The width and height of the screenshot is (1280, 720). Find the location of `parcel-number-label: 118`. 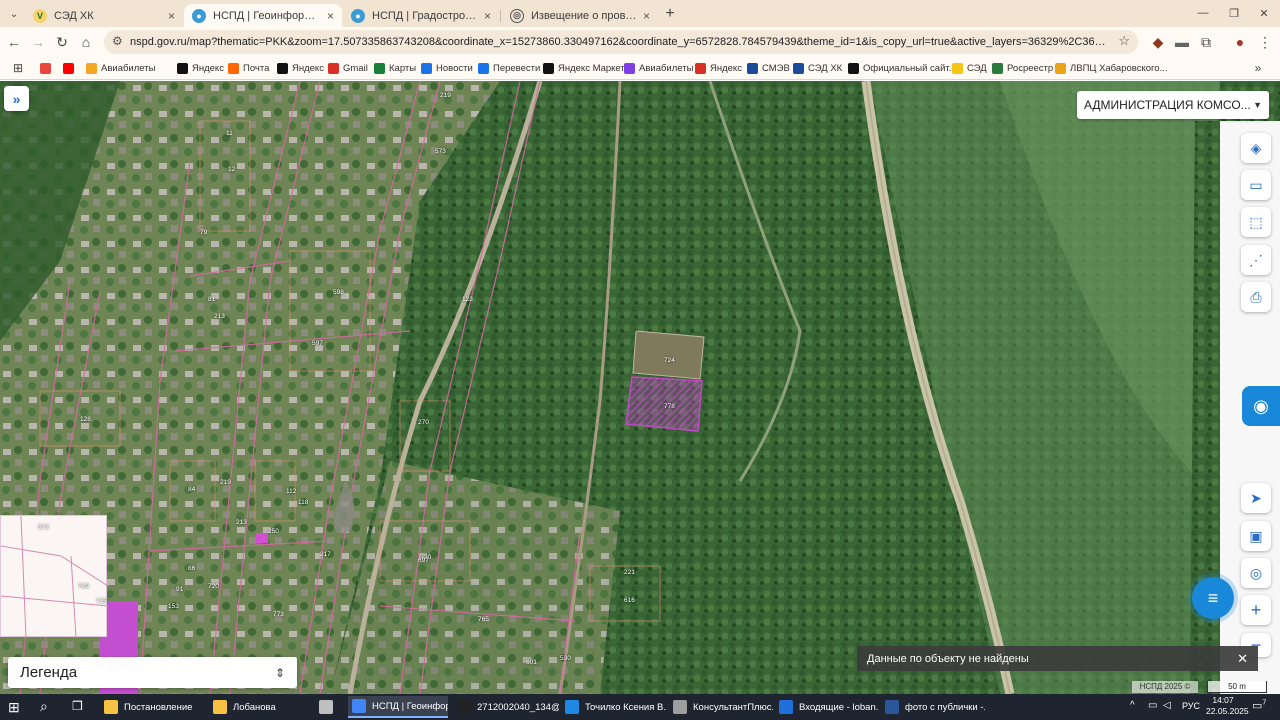

parcel-number-label: 118 is located at coordinates (303, 502).